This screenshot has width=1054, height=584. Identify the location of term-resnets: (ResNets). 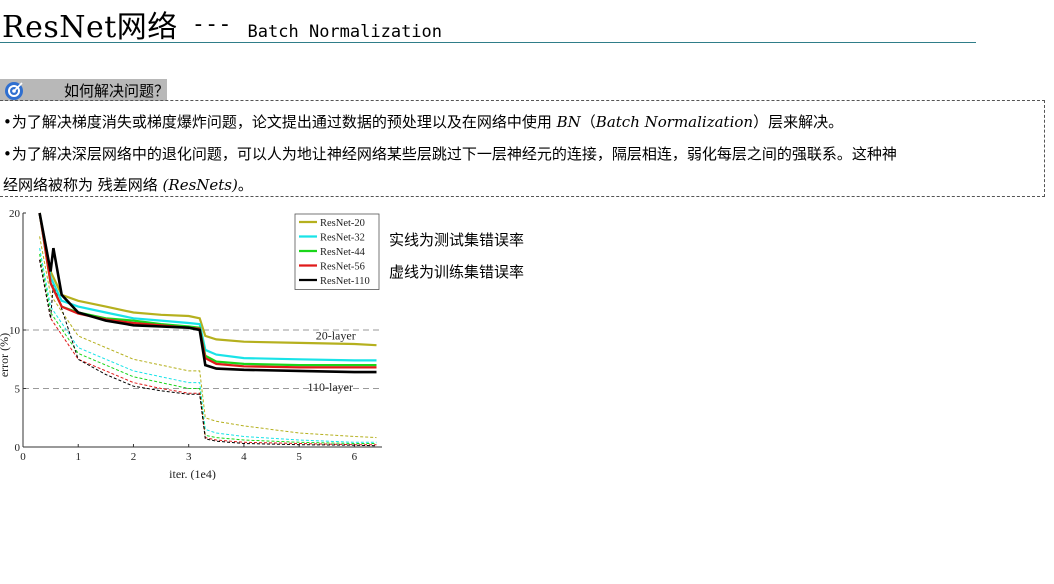
(200, 185).